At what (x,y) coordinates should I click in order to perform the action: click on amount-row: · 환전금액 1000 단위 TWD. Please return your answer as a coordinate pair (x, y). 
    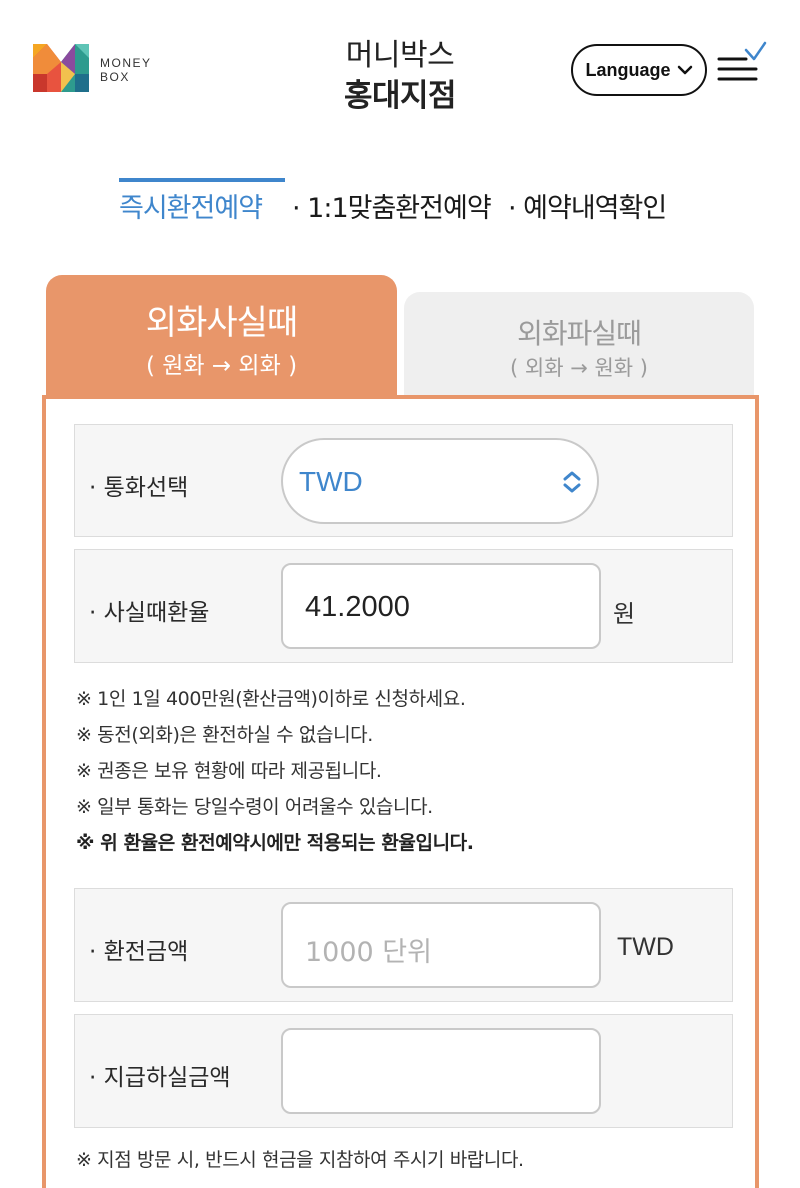
    Looking at the image, I should click on (403, 945).